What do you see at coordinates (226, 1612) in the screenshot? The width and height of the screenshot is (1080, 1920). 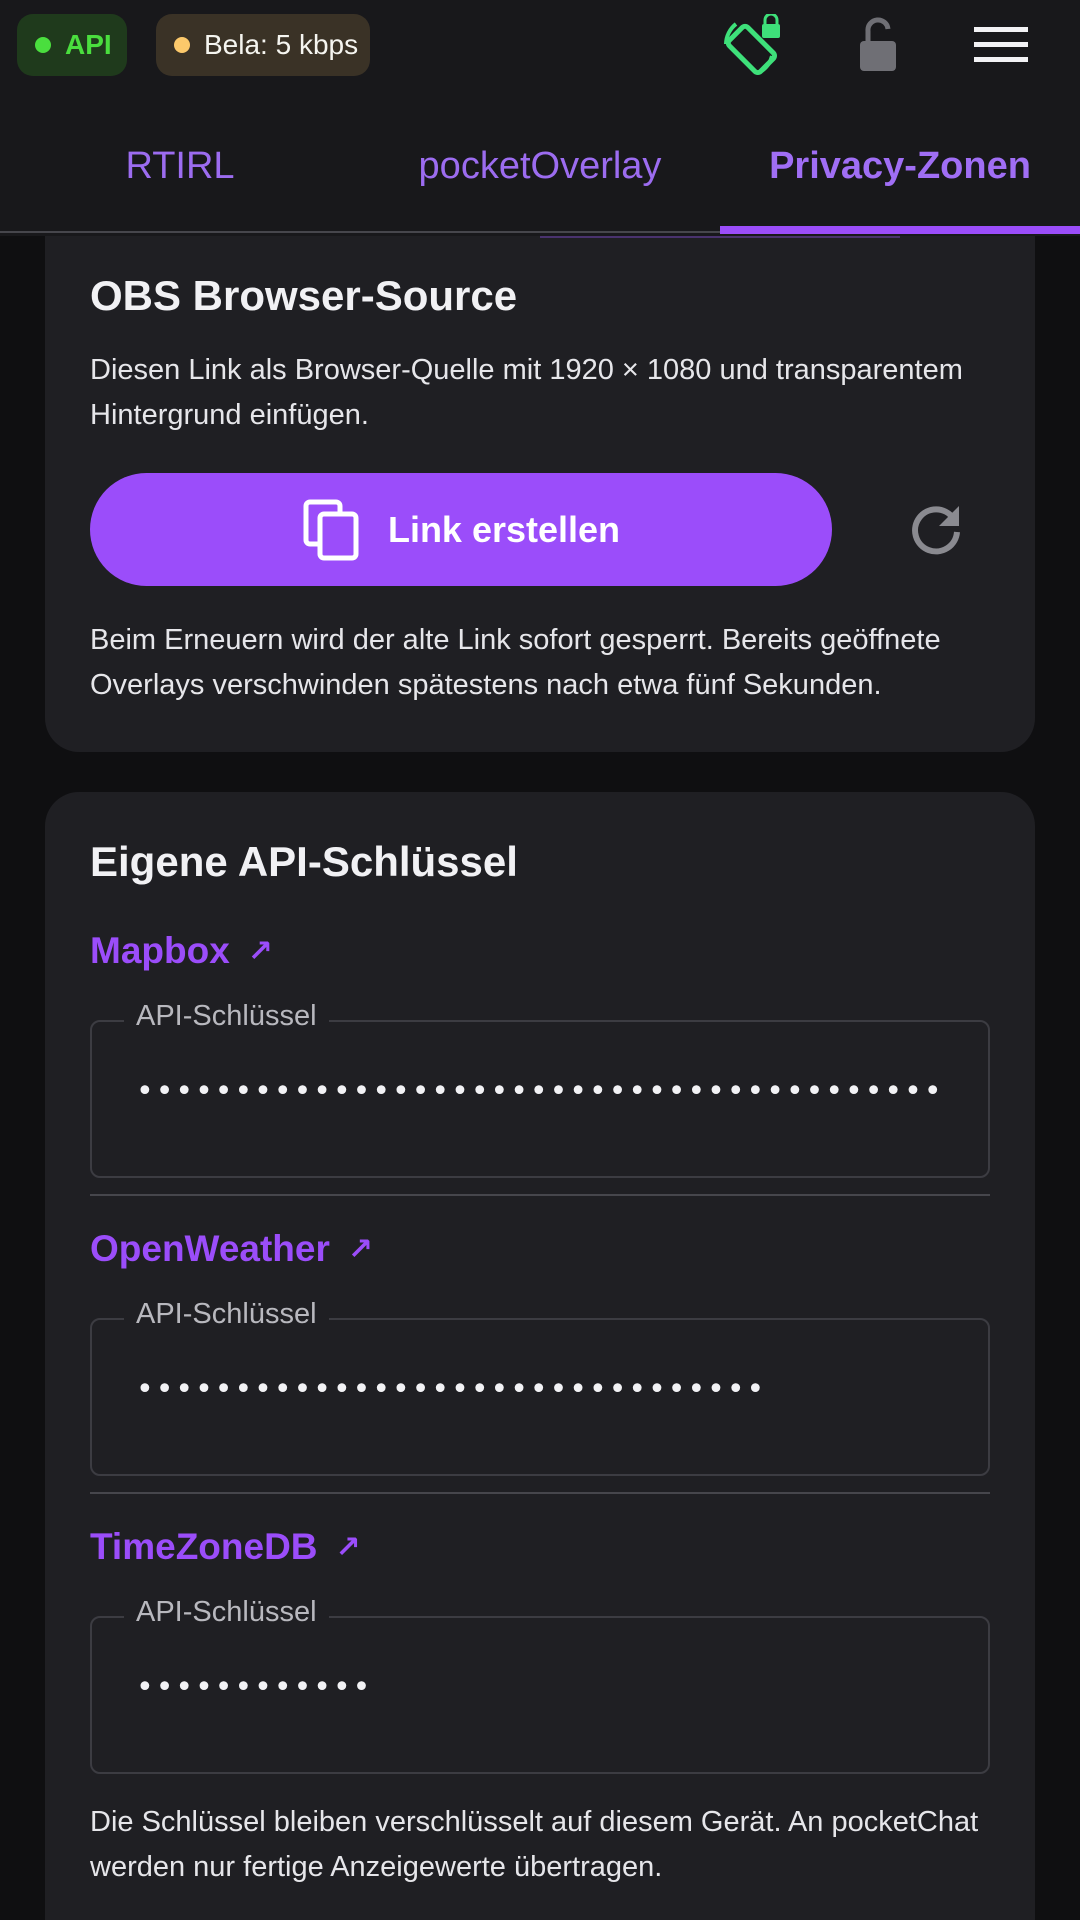 I see `timezonedb-field-label: API-Schlüssel` at bounding box center [226, 1612].